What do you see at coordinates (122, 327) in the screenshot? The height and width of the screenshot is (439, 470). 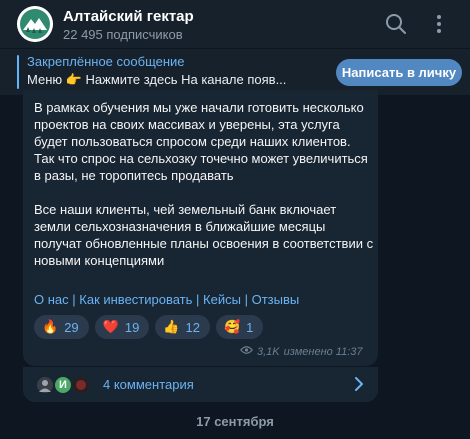 I see `reaction-heart: ❤️ 19` at bounding box center [122, 327].